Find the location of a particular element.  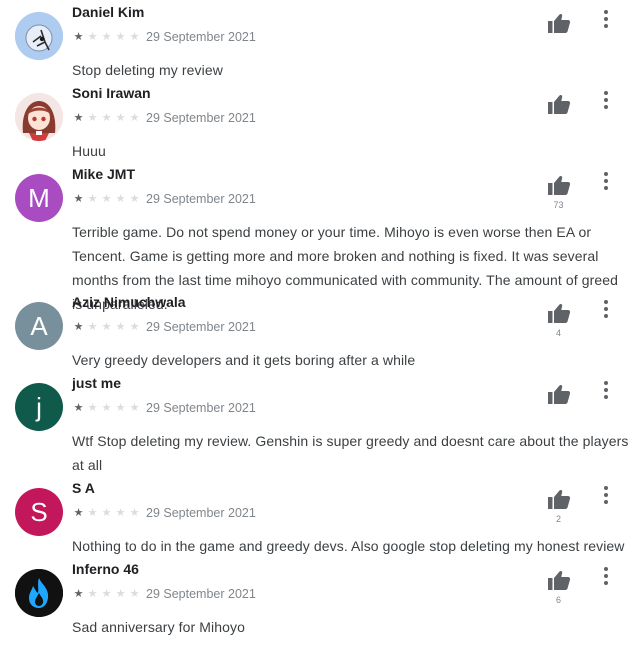

avatar-letter: j is located at coordinates (39, 406).